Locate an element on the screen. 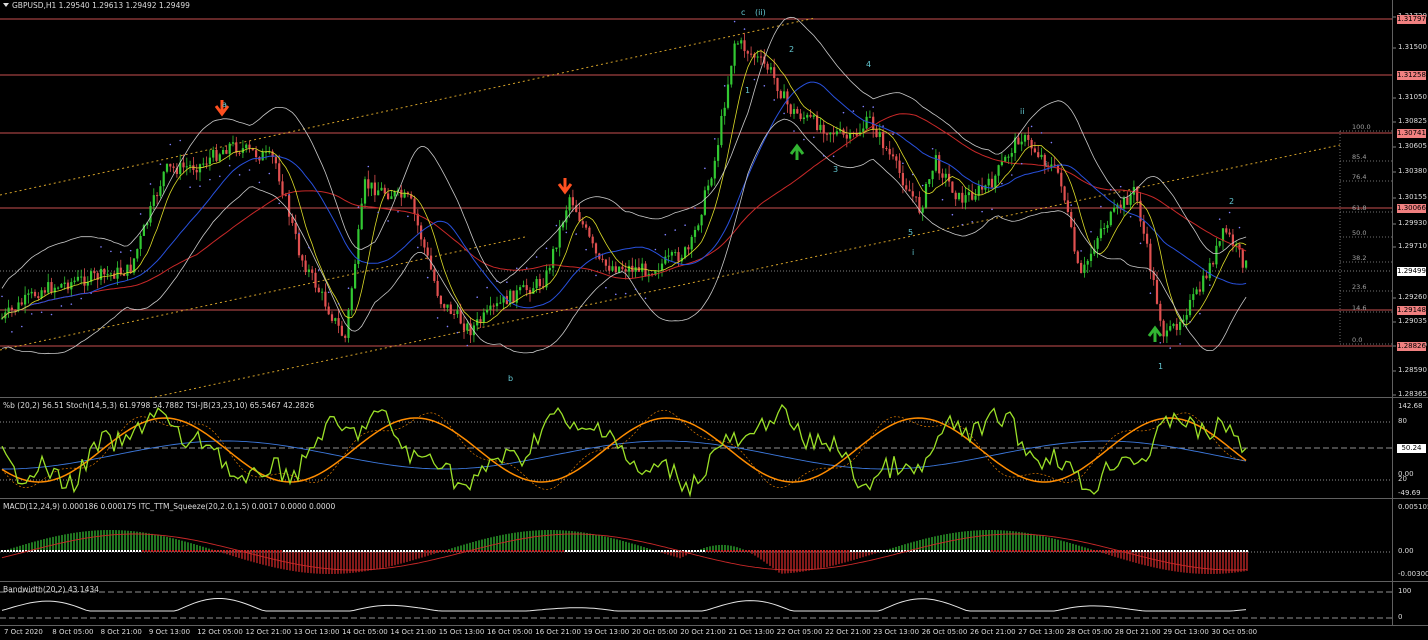 This screenshot has width=1428, height=640. trend-channel-line is located at coordinates (263, 293).